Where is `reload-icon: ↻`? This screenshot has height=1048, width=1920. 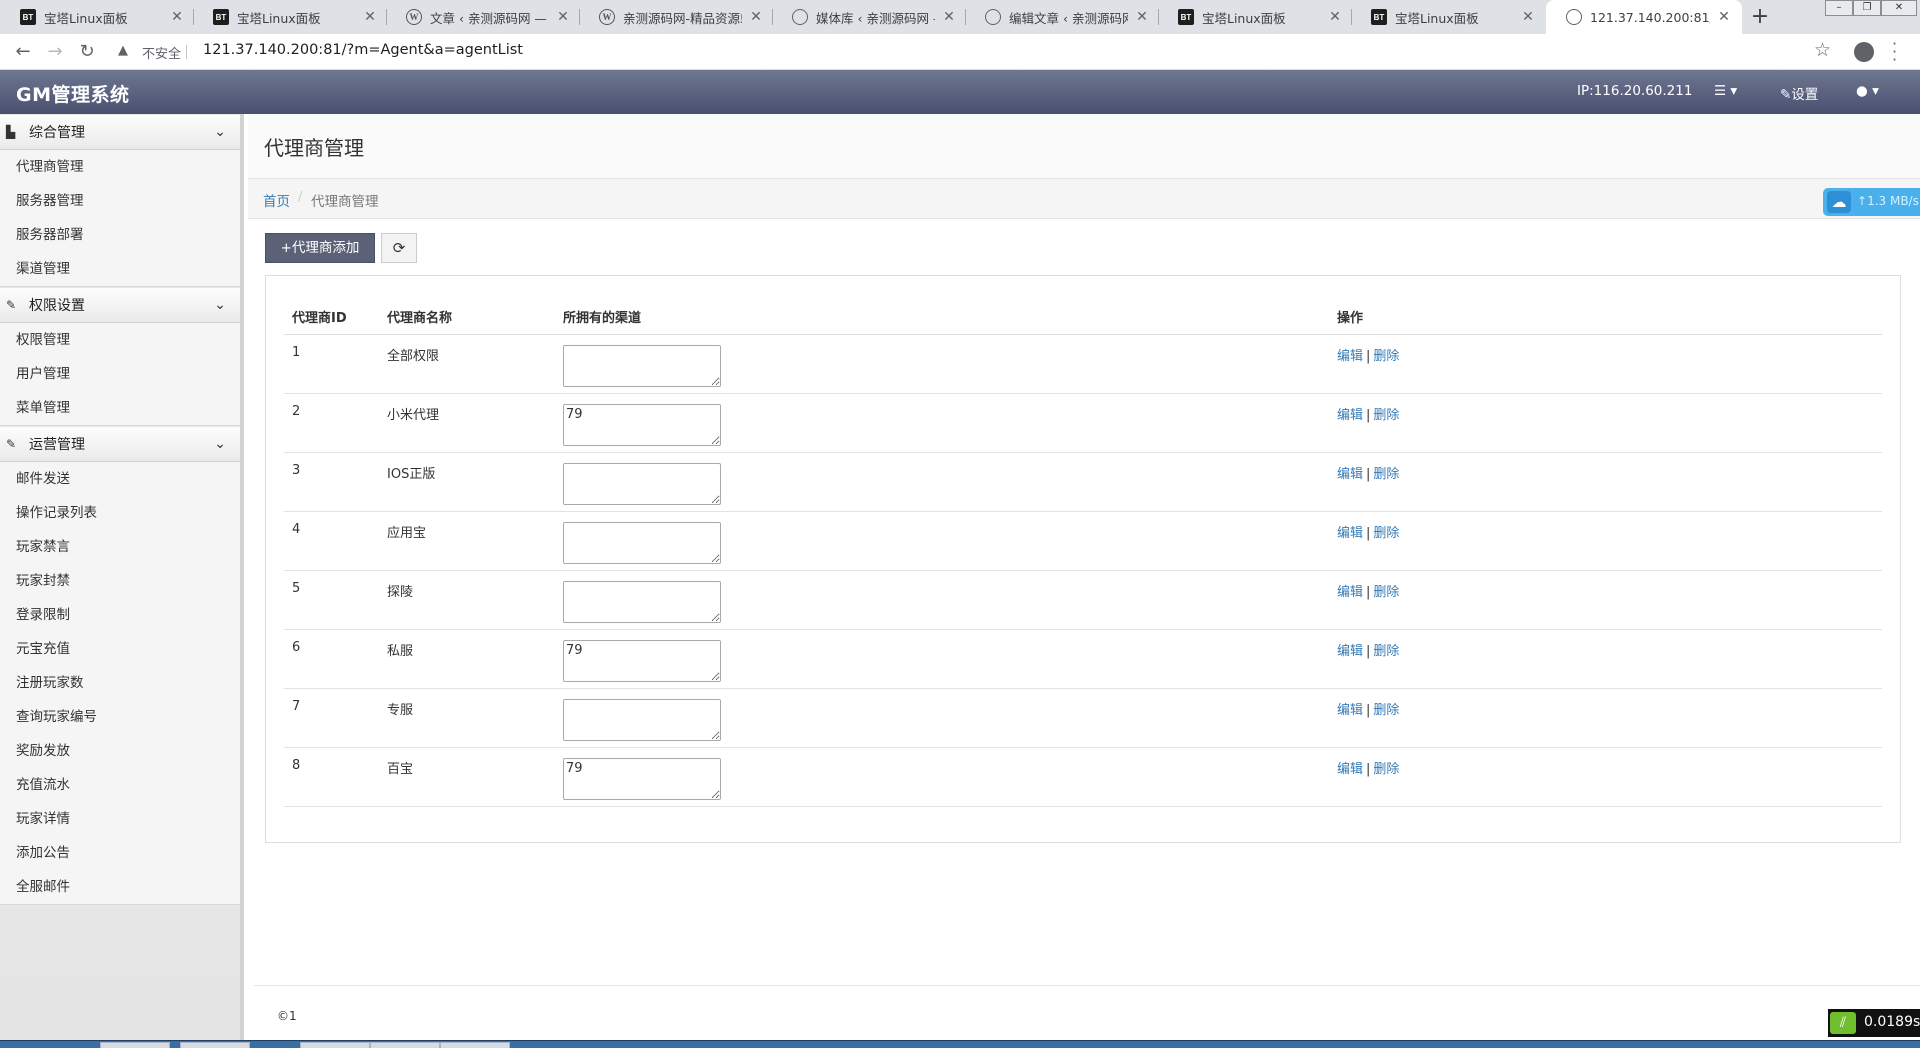
reload-icon: ↻ is located at coordinates (87, 52).